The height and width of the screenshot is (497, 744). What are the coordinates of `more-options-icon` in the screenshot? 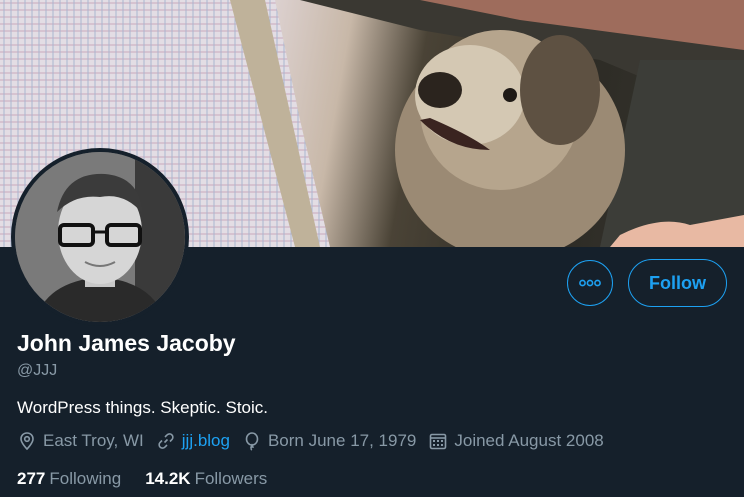 It's located at (590, 283).